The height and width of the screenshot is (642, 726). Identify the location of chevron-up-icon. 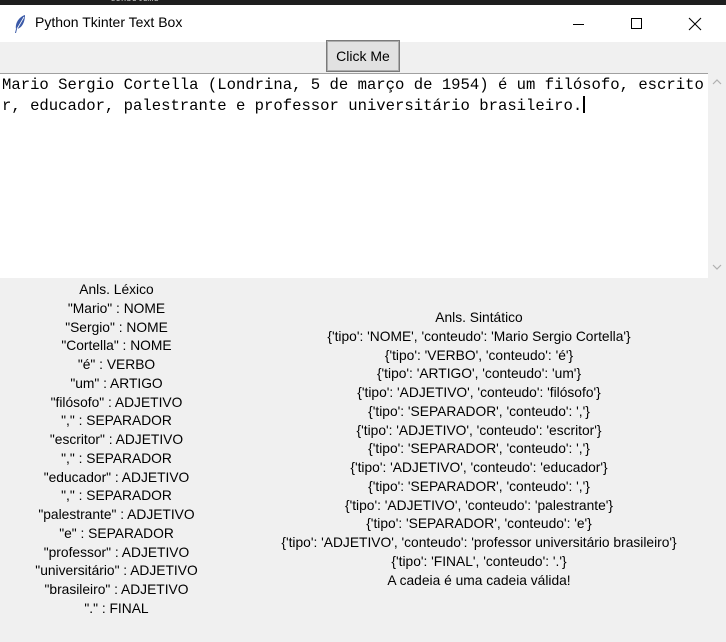
(717, 82).